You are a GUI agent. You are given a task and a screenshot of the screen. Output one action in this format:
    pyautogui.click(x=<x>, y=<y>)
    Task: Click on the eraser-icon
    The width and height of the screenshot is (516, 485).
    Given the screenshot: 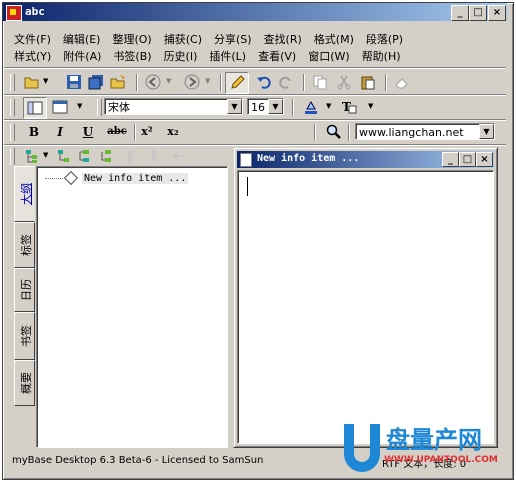 What is the action you would take?
    pyautogui.click(x=402, y=82)
    